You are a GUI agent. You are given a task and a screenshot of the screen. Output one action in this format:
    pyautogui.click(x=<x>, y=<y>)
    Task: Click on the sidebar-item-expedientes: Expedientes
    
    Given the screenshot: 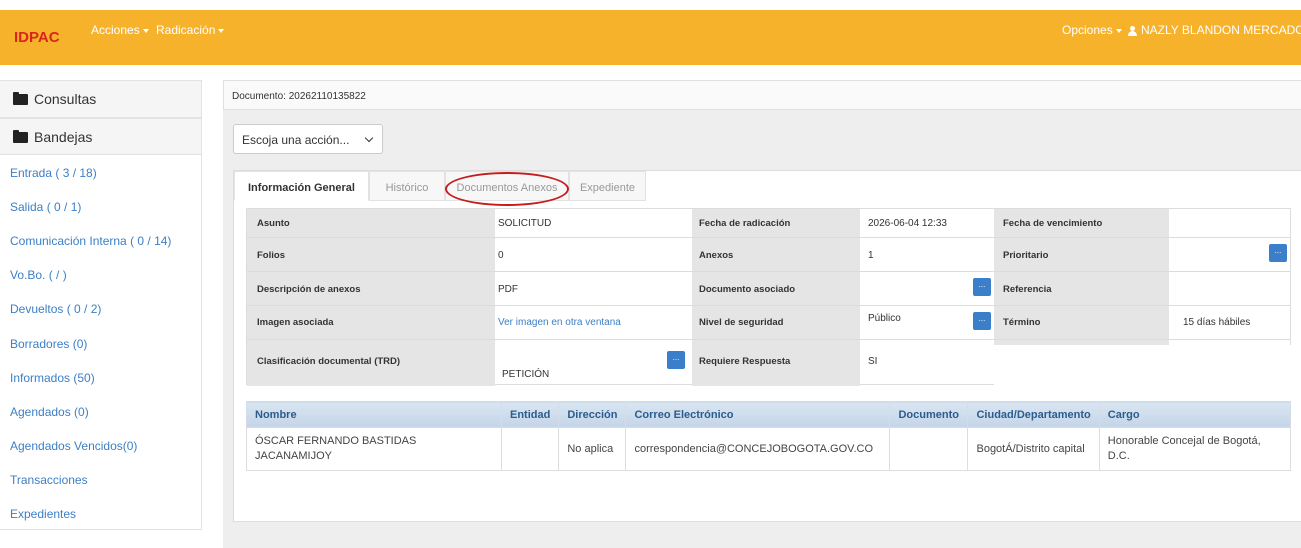 What is the action you would take?
    pyautogui.click(x=43, y=514)
    